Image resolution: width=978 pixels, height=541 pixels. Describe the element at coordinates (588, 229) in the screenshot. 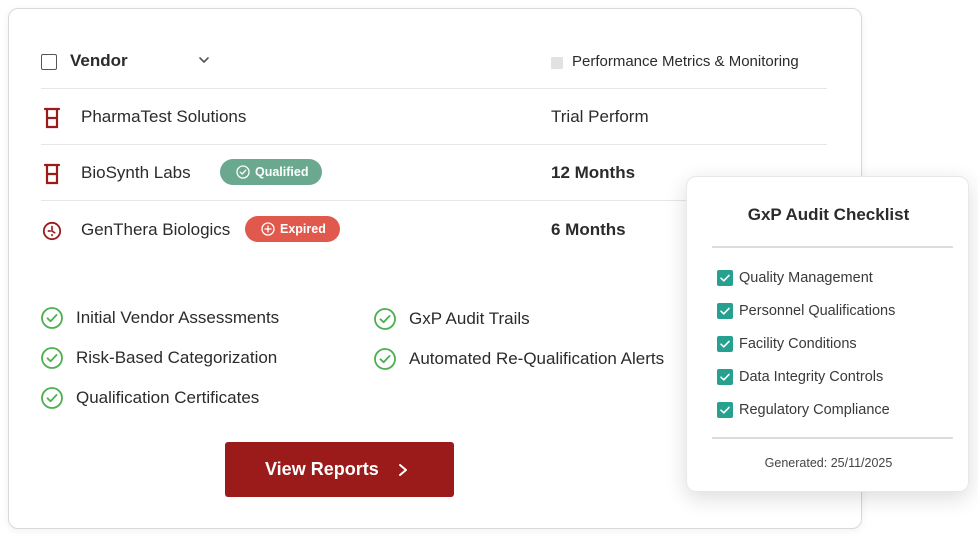

I see `metric-value: 6 Months` at that location.